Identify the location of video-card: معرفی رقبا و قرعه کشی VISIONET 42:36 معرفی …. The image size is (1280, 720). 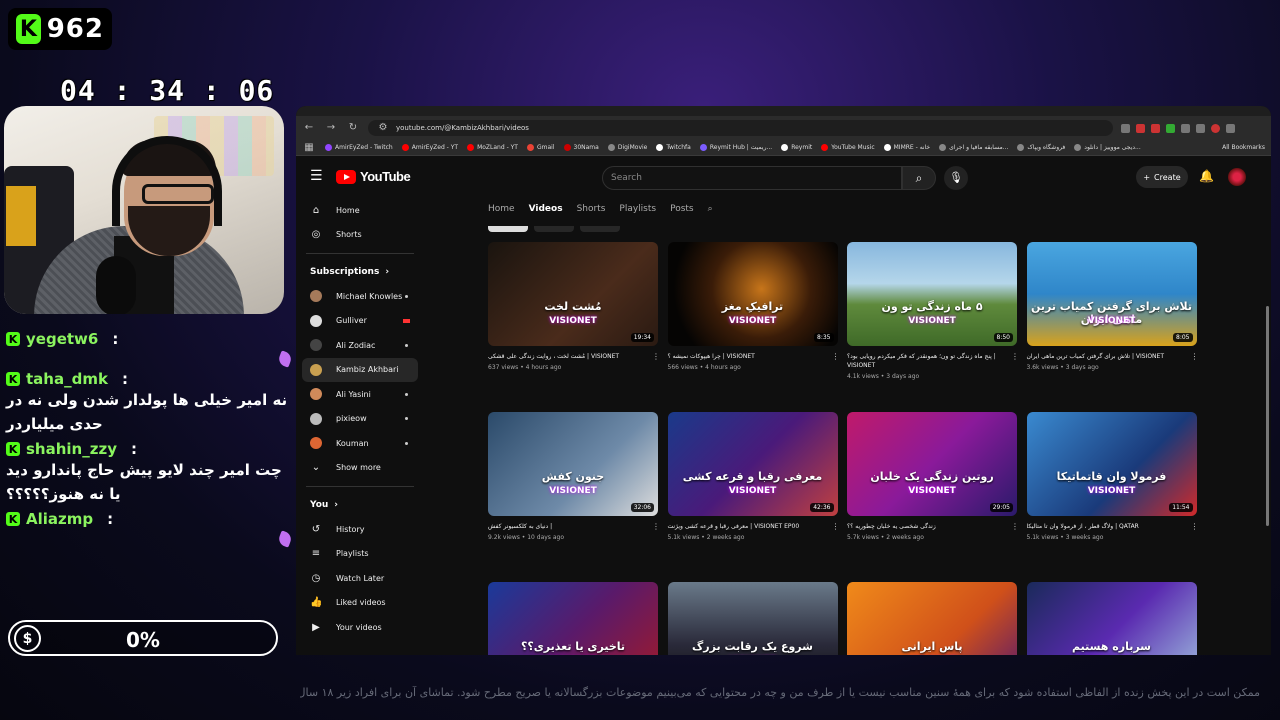
(753, 476).